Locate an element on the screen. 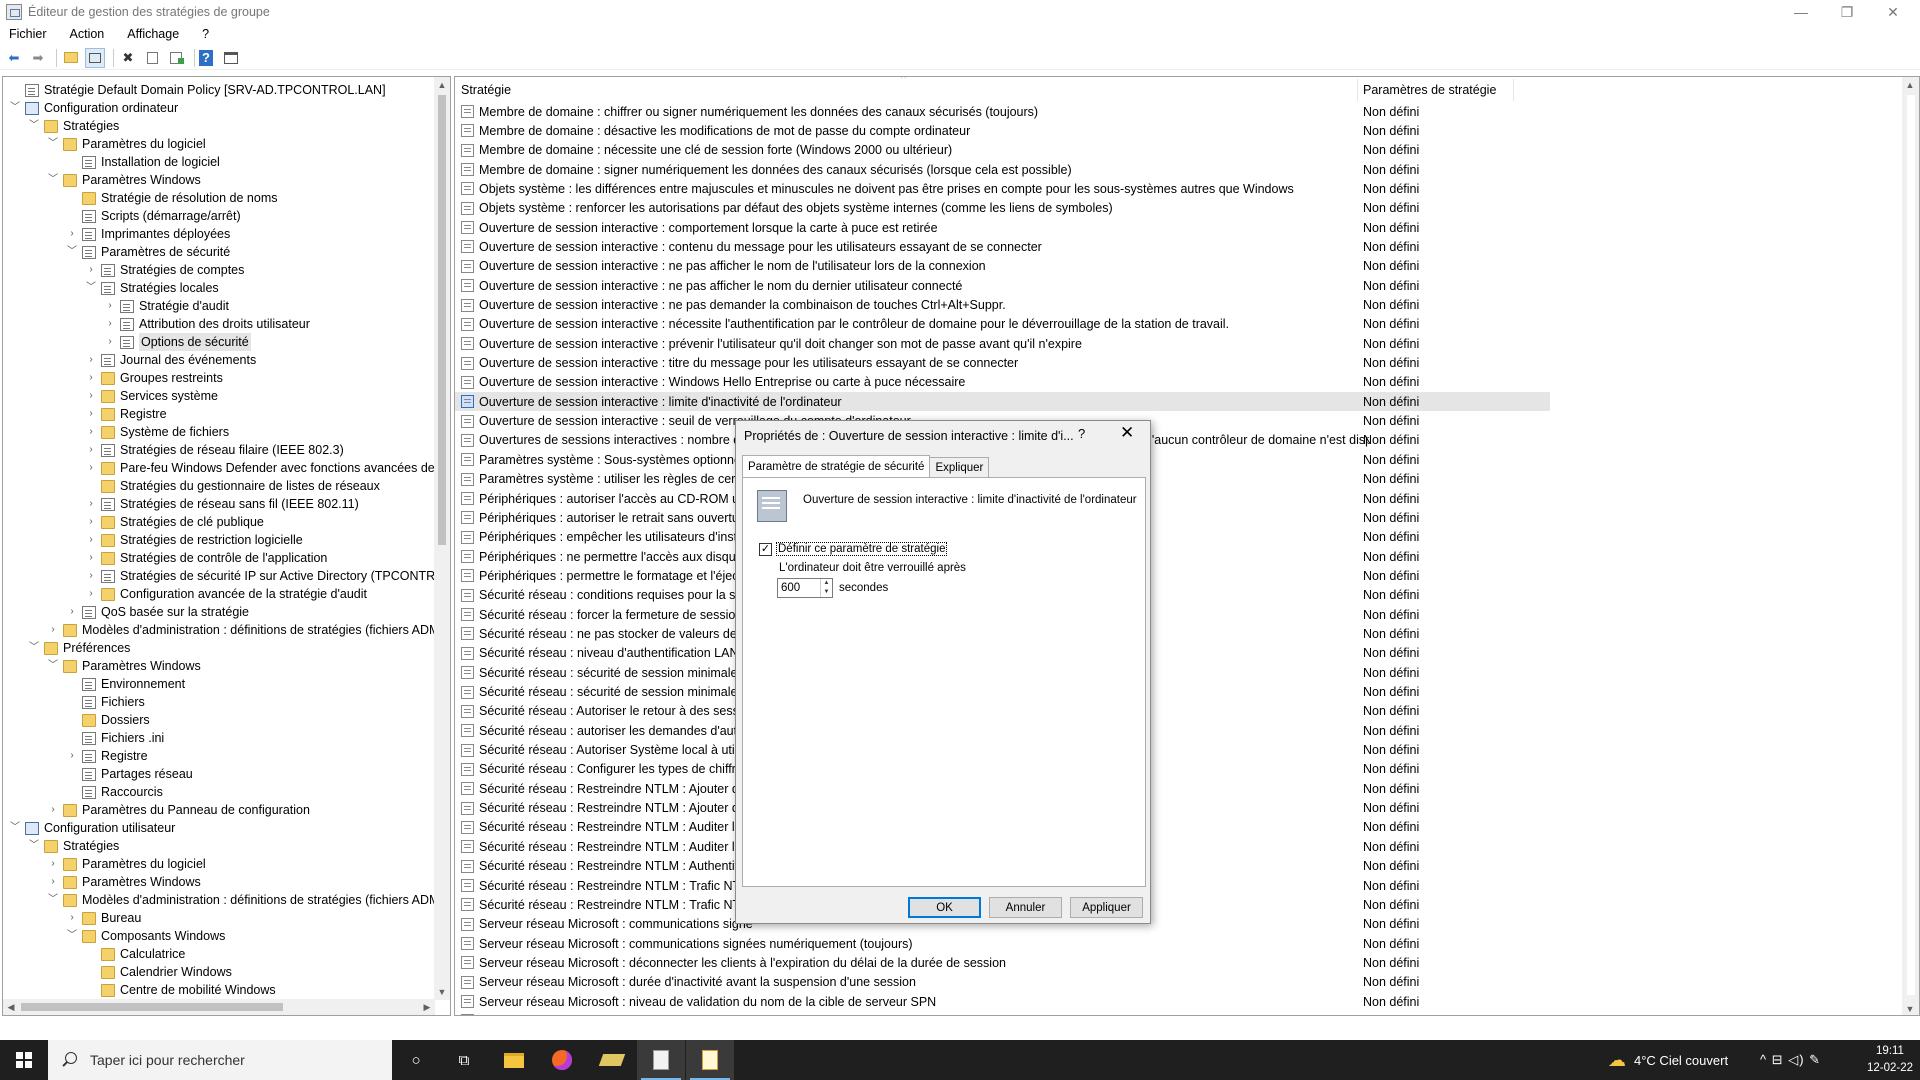 Image resolution: width=1920 pixels, height=1080 pixels. tree-node: Environnement is located at coordinates (125, 684).